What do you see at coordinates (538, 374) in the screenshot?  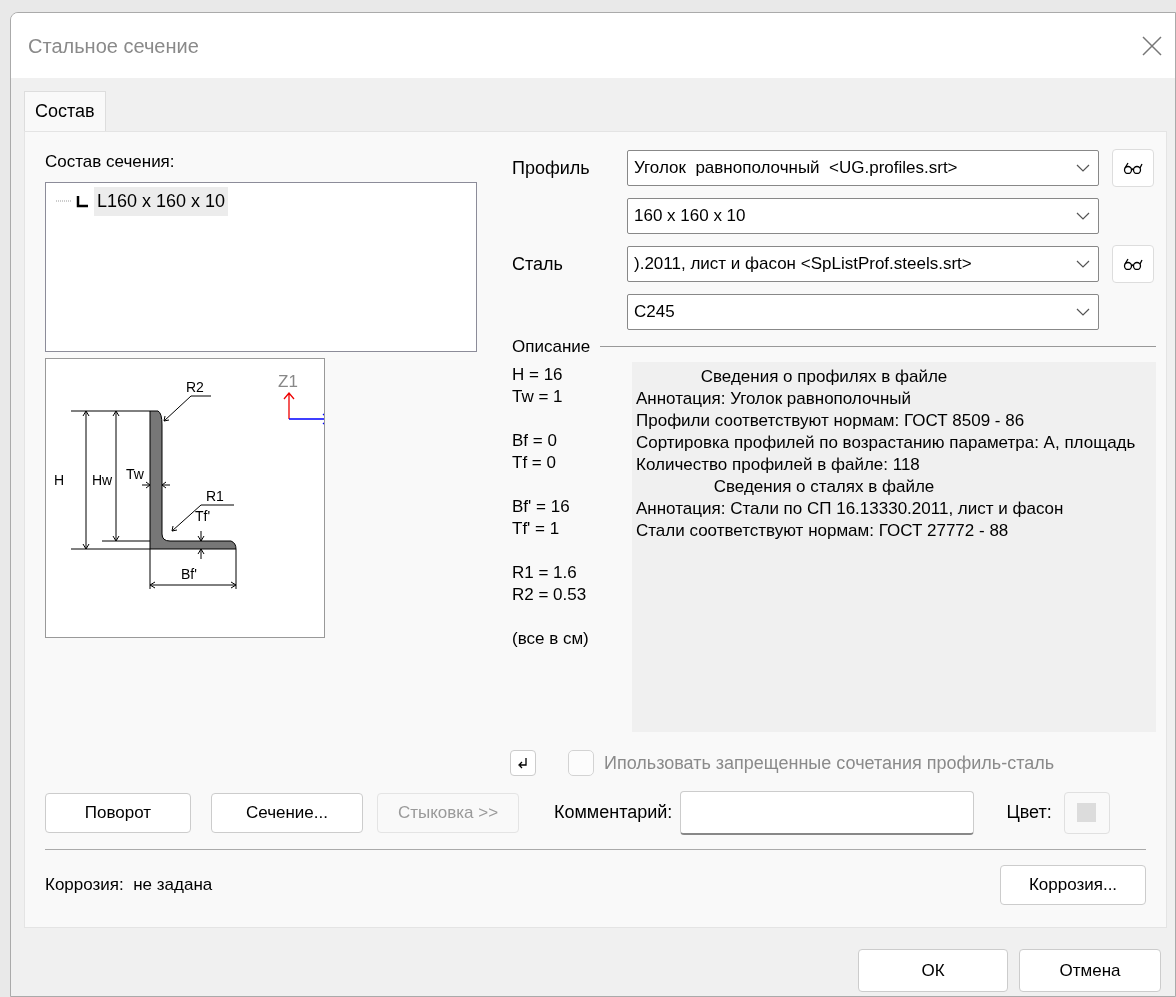 I see `parameter-value: H = 16` at bounding box center [538, 374].